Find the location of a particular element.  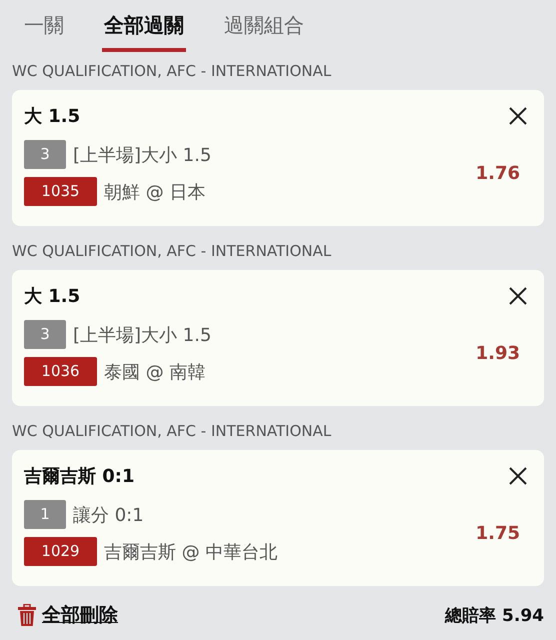

match-code-badge: 1035 is located at coordinates (60, 191).